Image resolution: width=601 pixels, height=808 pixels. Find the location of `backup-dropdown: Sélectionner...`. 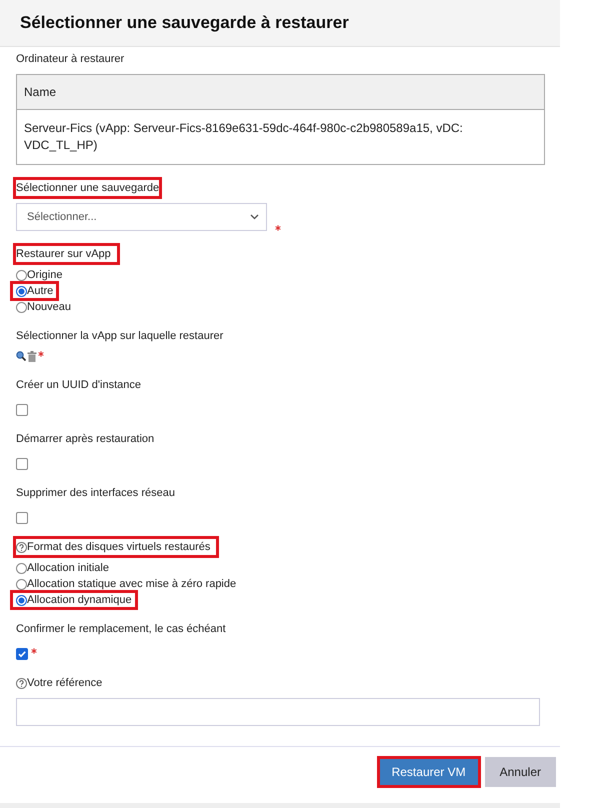

backup-dropdown: Sélectionner... is located at coordinates (141, 217).